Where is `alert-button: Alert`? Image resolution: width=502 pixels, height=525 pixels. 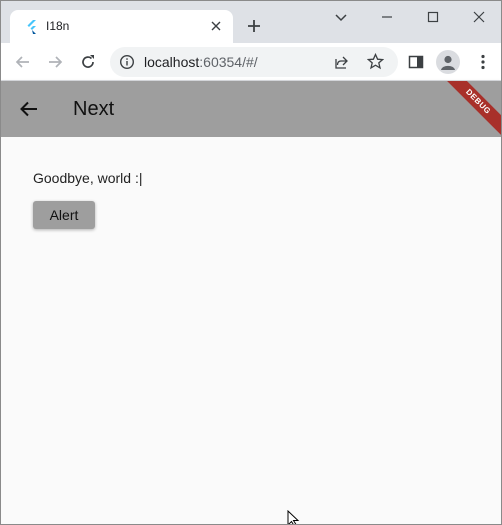
alert-button: Alert is located at coordinates (64, 215).